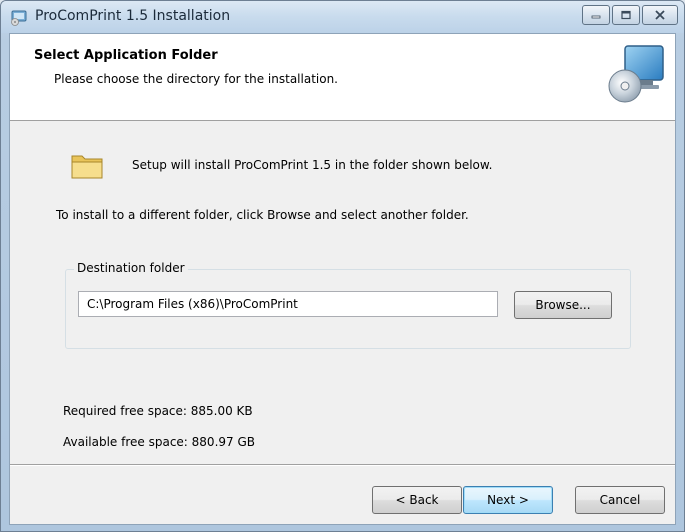 This screenshot has width=685, height=532. What do you see at coordinates (417, 500) in the screenshot?
I see `back-button: < Back` at bounding box center [417, 500].